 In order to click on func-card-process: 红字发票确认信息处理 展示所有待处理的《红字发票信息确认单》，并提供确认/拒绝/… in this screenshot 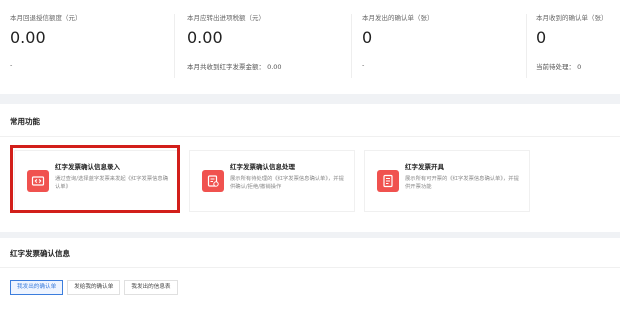, I will do `click(272, 181)`.